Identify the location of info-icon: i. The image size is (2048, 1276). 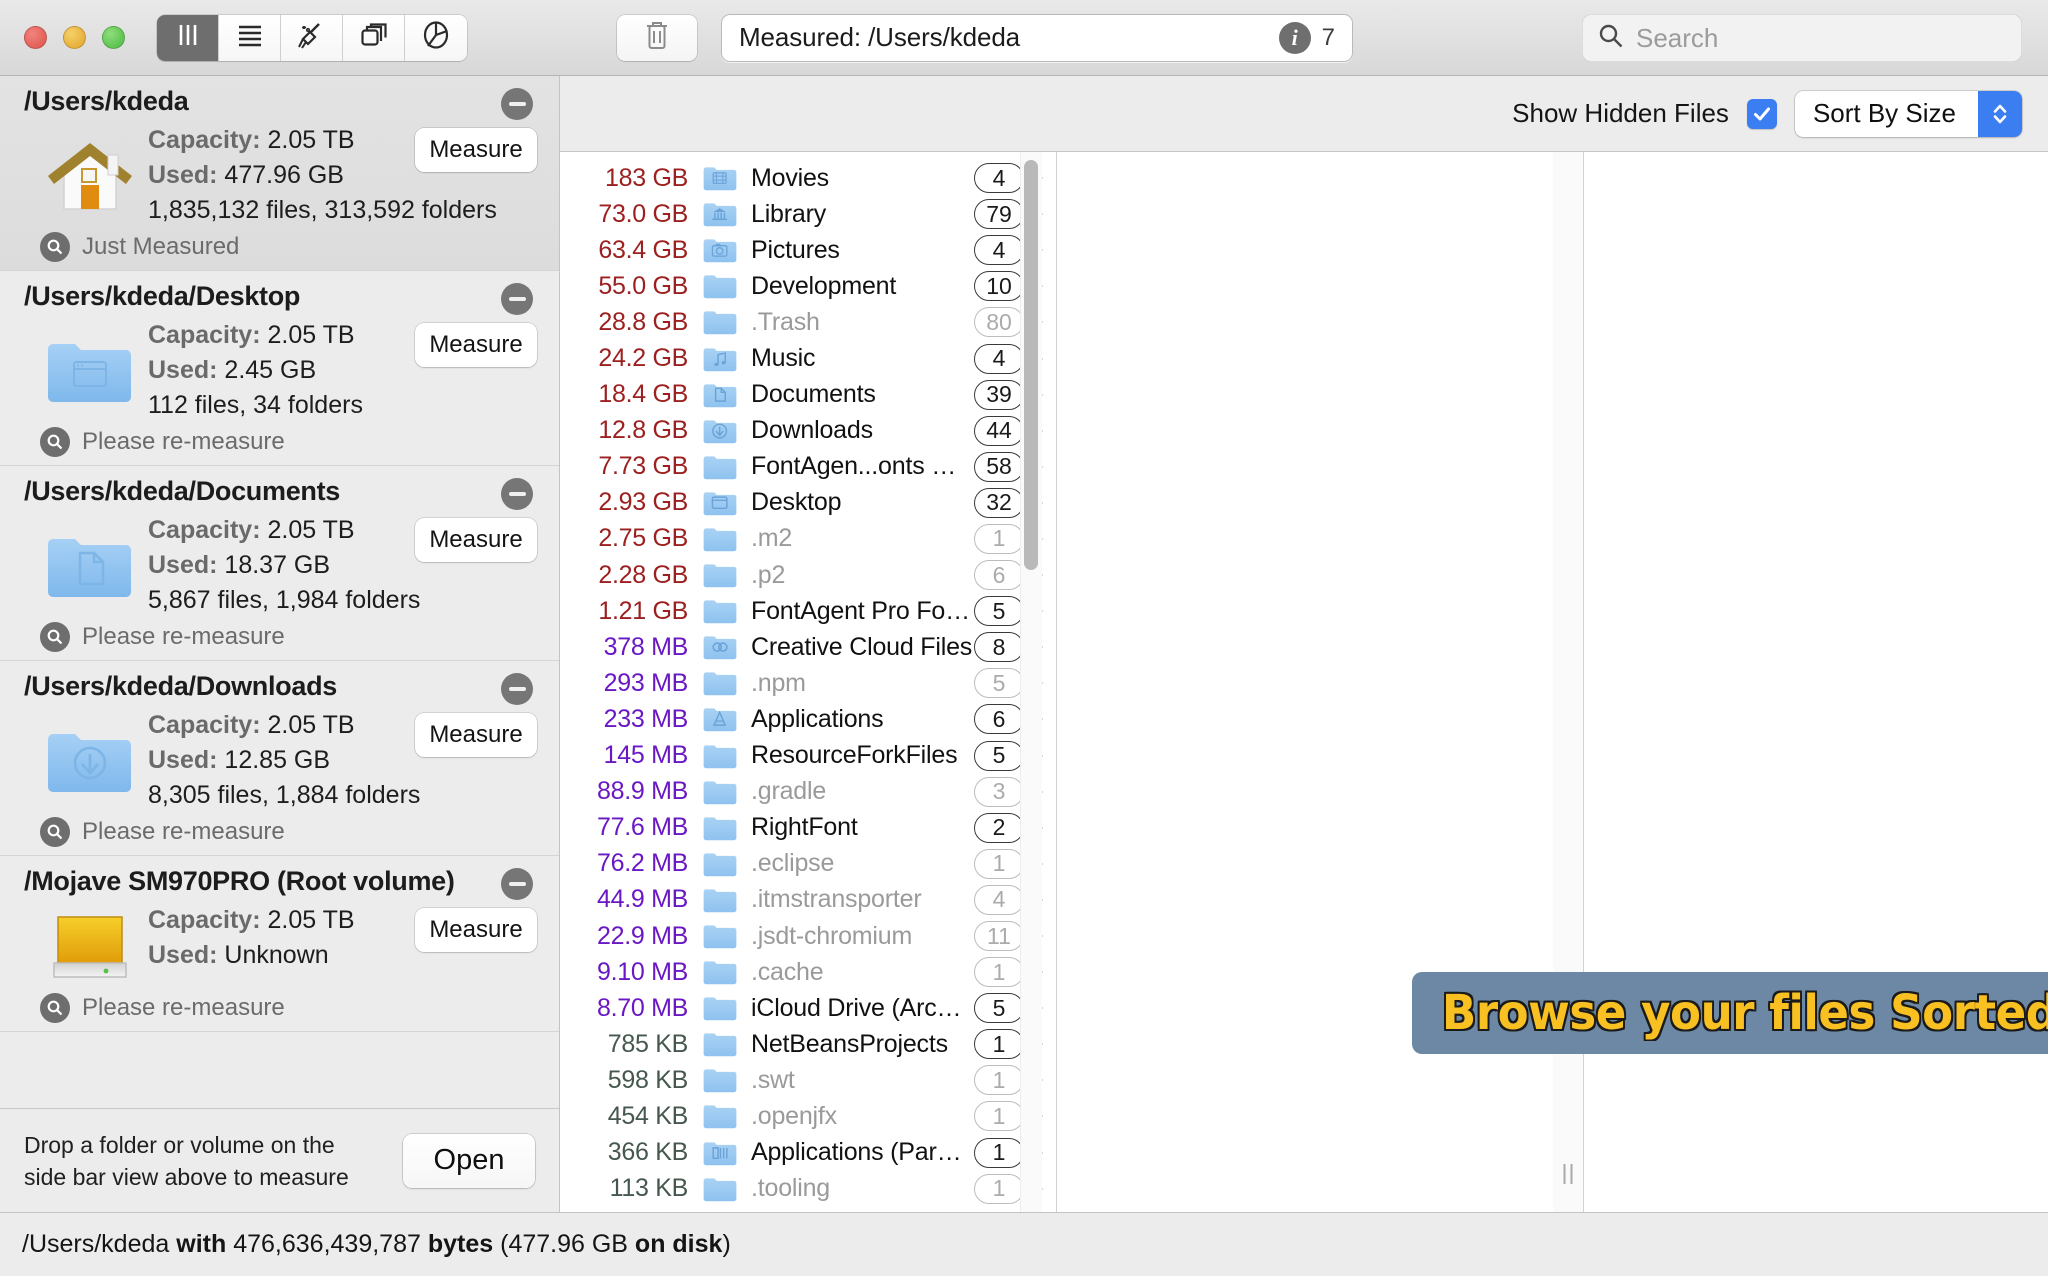
(1294, 37).